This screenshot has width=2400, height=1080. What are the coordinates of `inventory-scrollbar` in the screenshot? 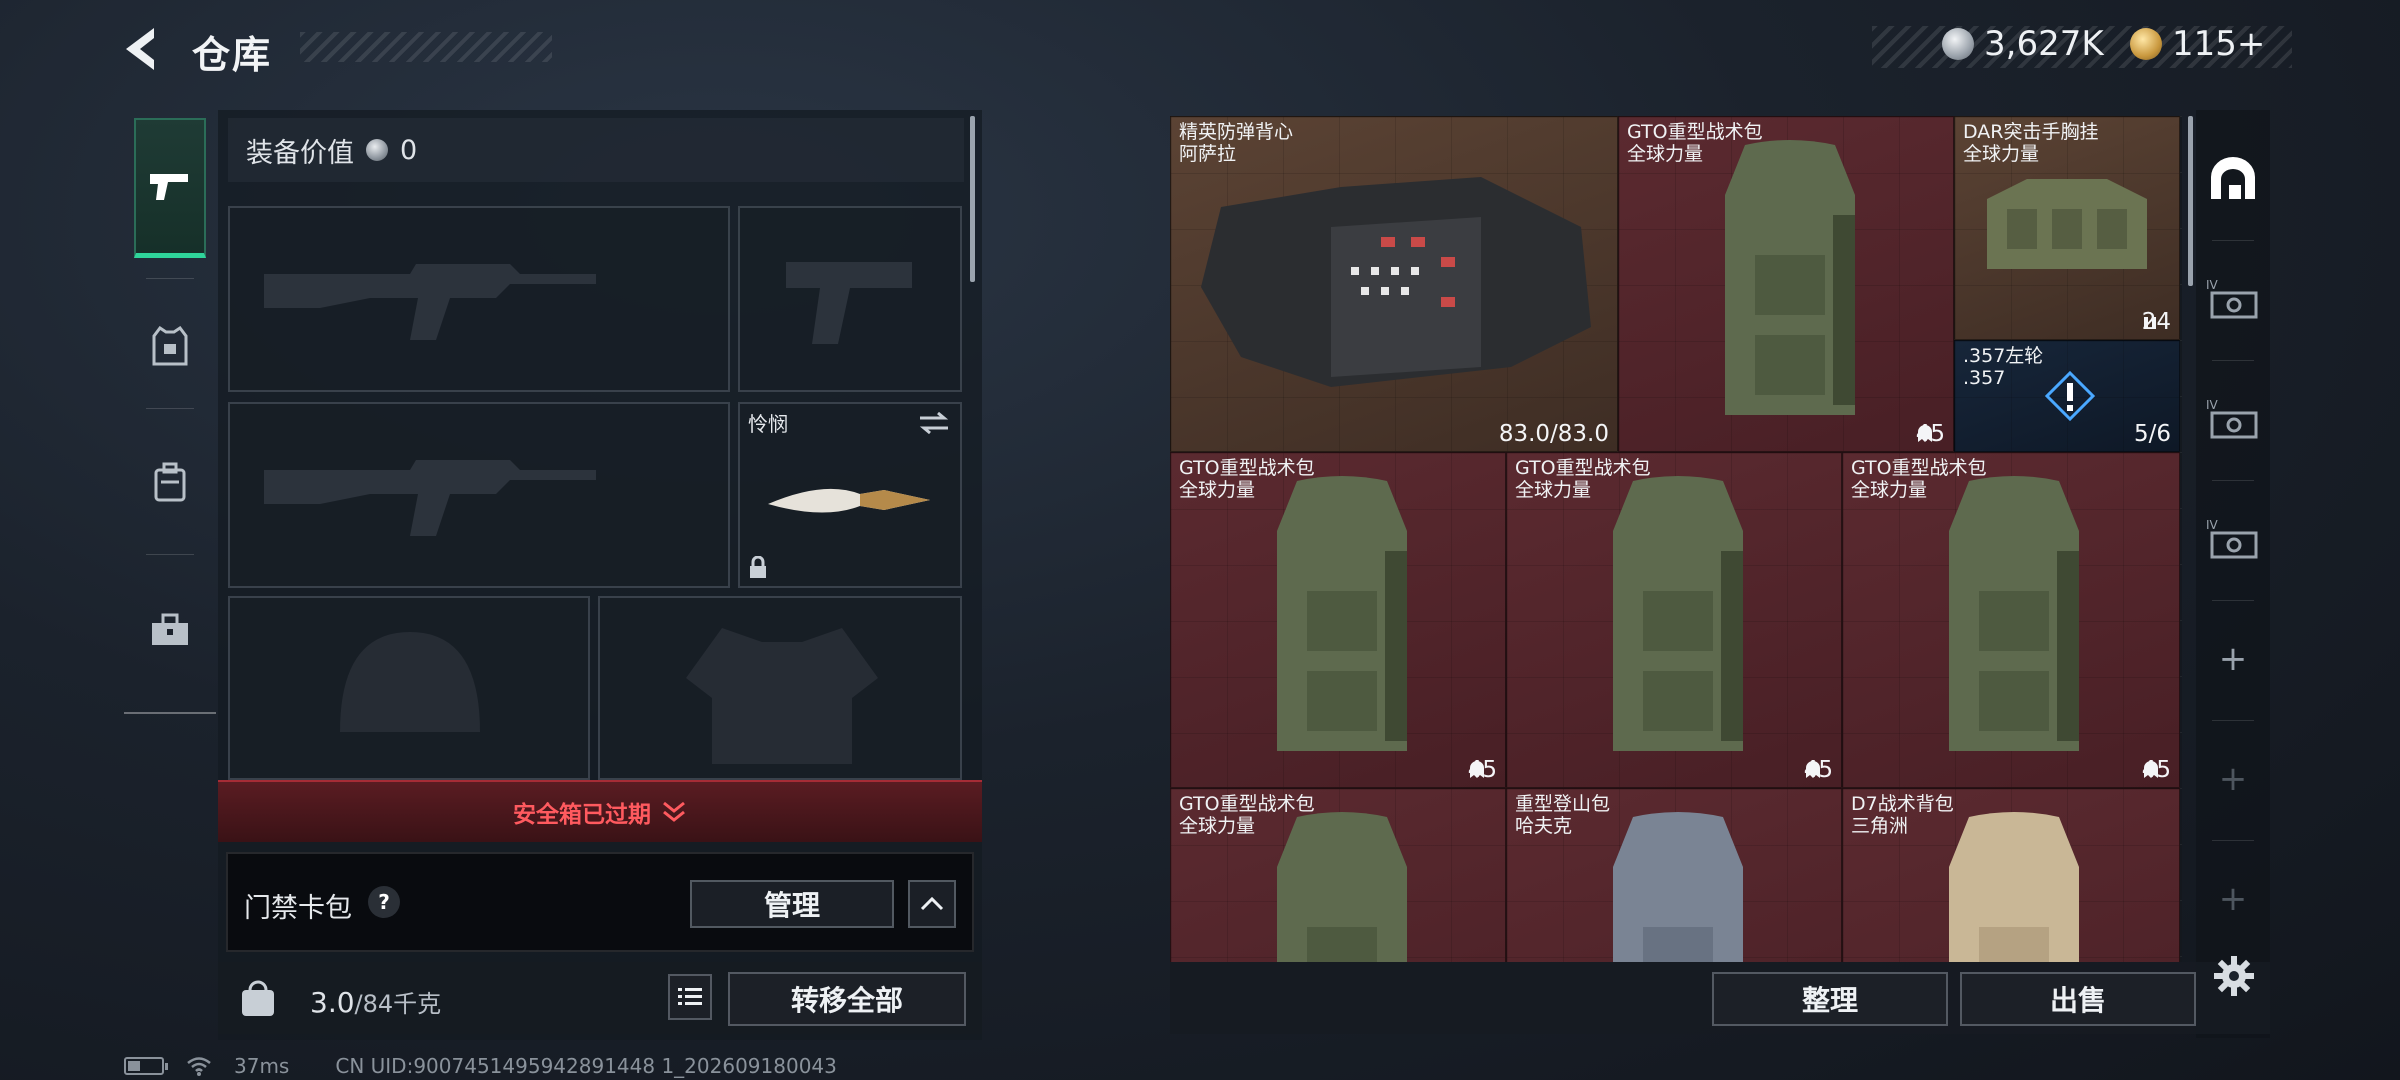 It's located at (2190, 201).